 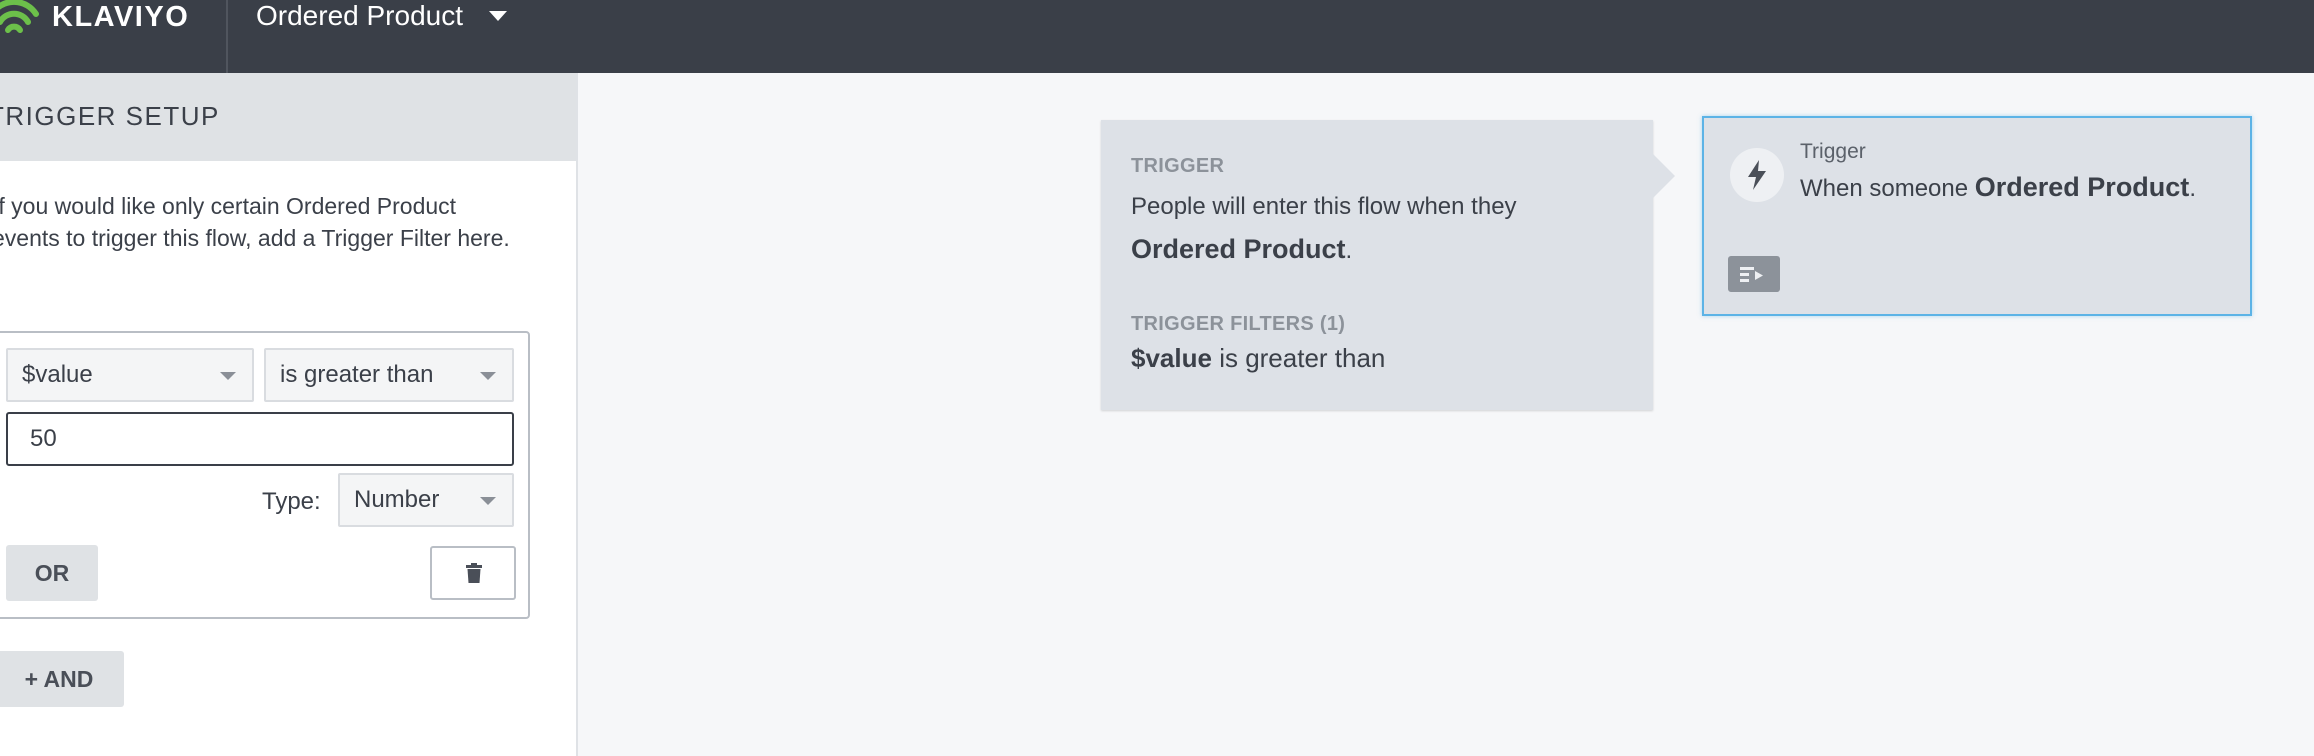 I want to click on property-select-value: $value, so click(x=57, y=374).